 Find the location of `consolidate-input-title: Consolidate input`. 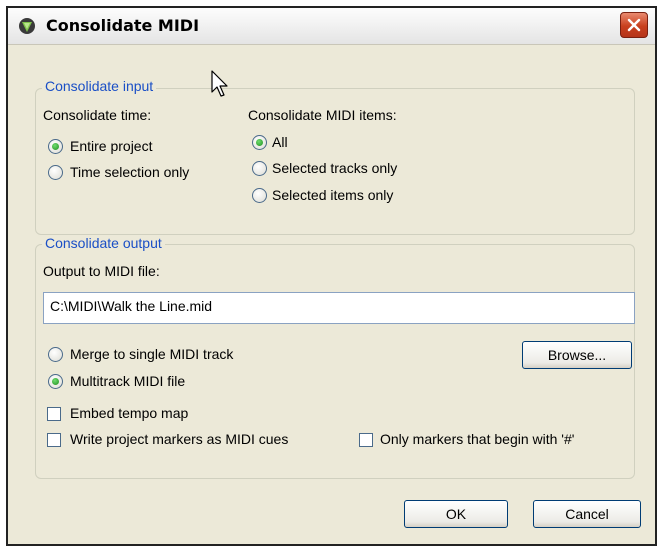

consolidate-input-title: Consolidate input is located at coordinates (99, 86).